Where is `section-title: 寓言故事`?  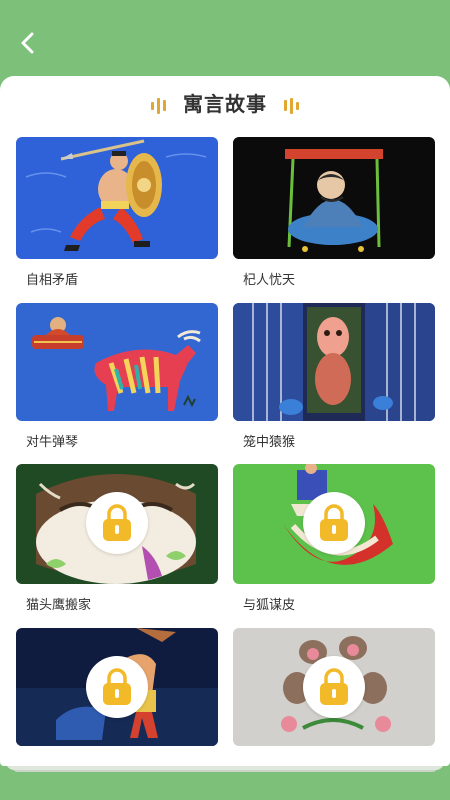 section-title: 寓言故事 is located at coordinates (225, 104).